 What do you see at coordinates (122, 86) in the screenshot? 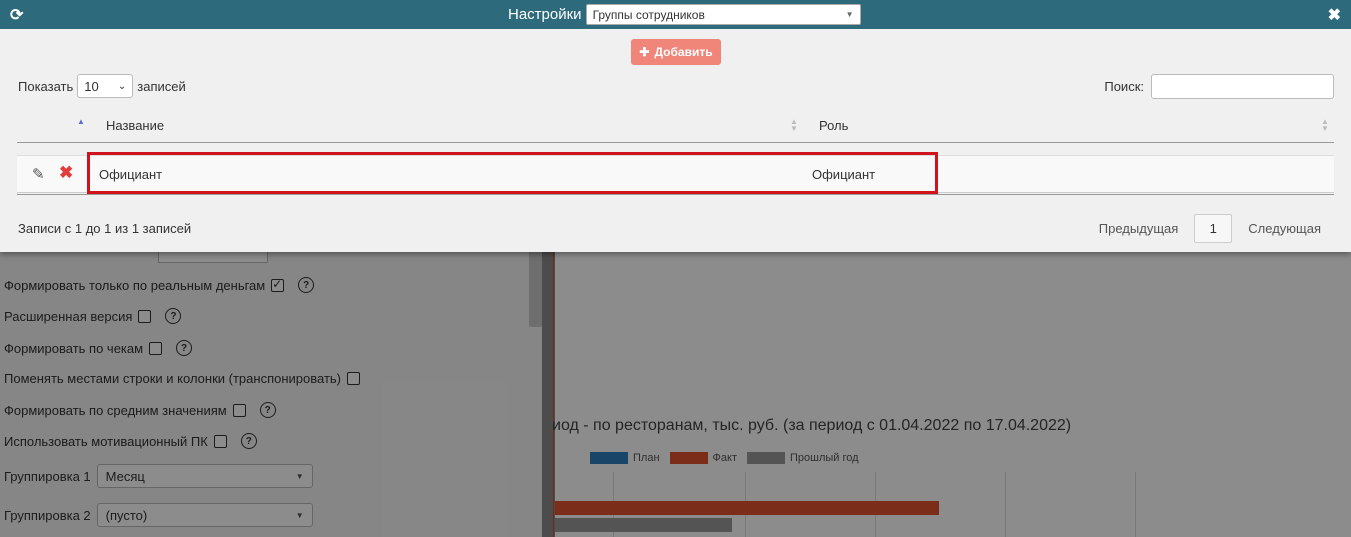
I see `chevron-down-icon: ⌄` at bounding box center [122, 86].